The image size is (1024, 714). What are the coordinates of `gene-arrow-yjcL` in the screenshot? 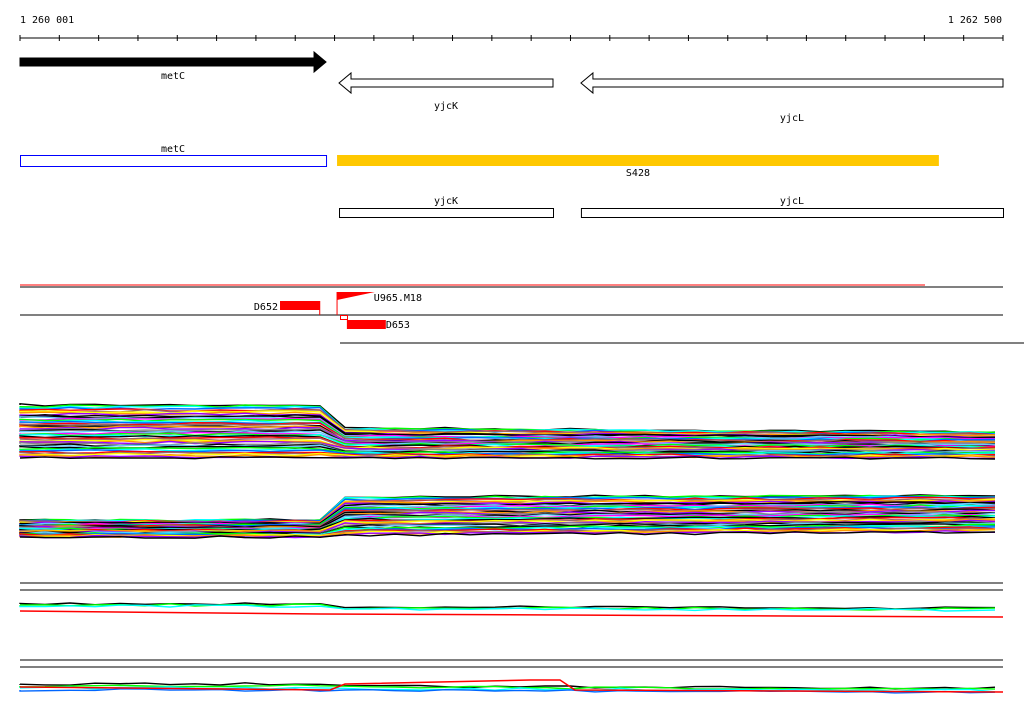 It's located at (792, 83).